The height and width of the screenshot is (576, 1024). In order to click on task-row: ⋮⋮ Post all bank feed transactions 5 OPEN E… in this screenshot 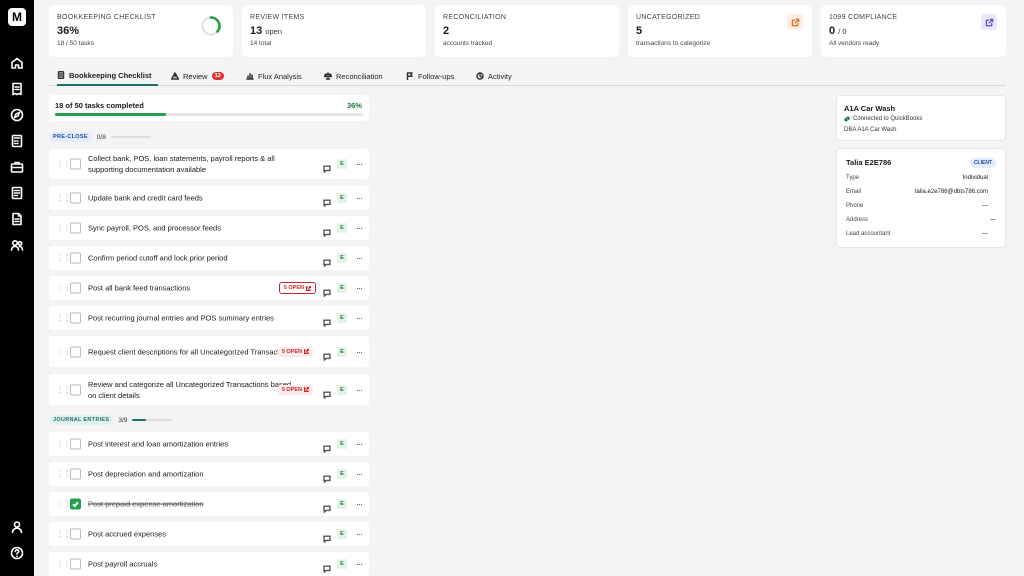, I will do `click(209, 288)`.